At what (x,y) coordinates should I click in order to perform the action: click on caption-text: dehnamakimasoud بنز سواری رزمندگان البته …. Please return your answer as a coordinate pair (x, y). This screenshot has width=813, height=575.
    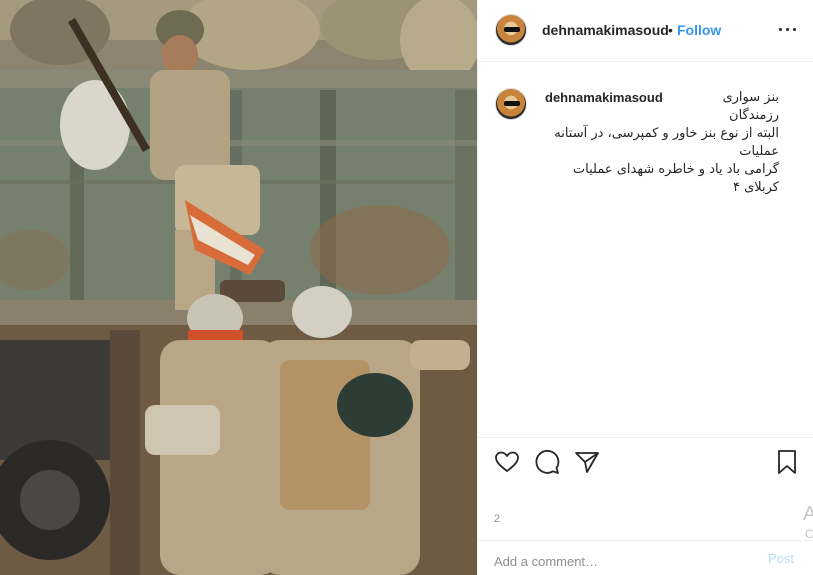
    Looking at the image, I should click on (662, 143).